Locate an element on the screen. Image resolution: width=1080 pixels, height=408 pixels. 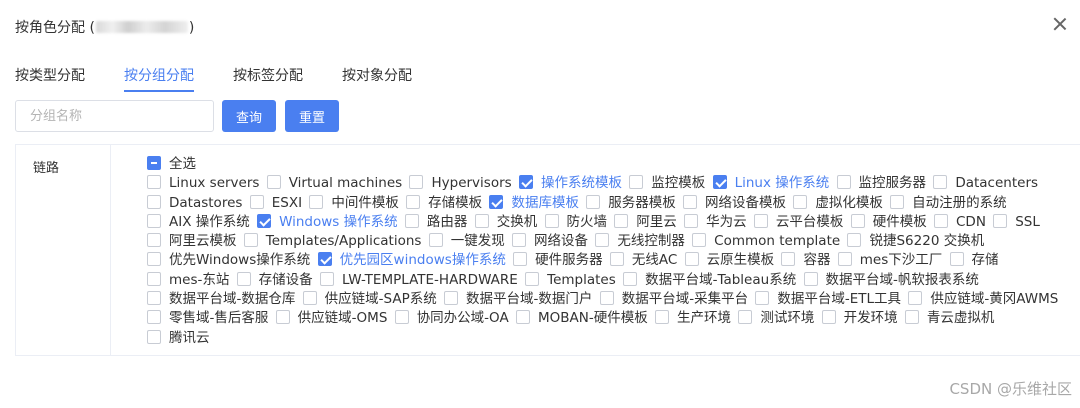
group-checkbox: 无线AC is located at coordinates (643, 260).